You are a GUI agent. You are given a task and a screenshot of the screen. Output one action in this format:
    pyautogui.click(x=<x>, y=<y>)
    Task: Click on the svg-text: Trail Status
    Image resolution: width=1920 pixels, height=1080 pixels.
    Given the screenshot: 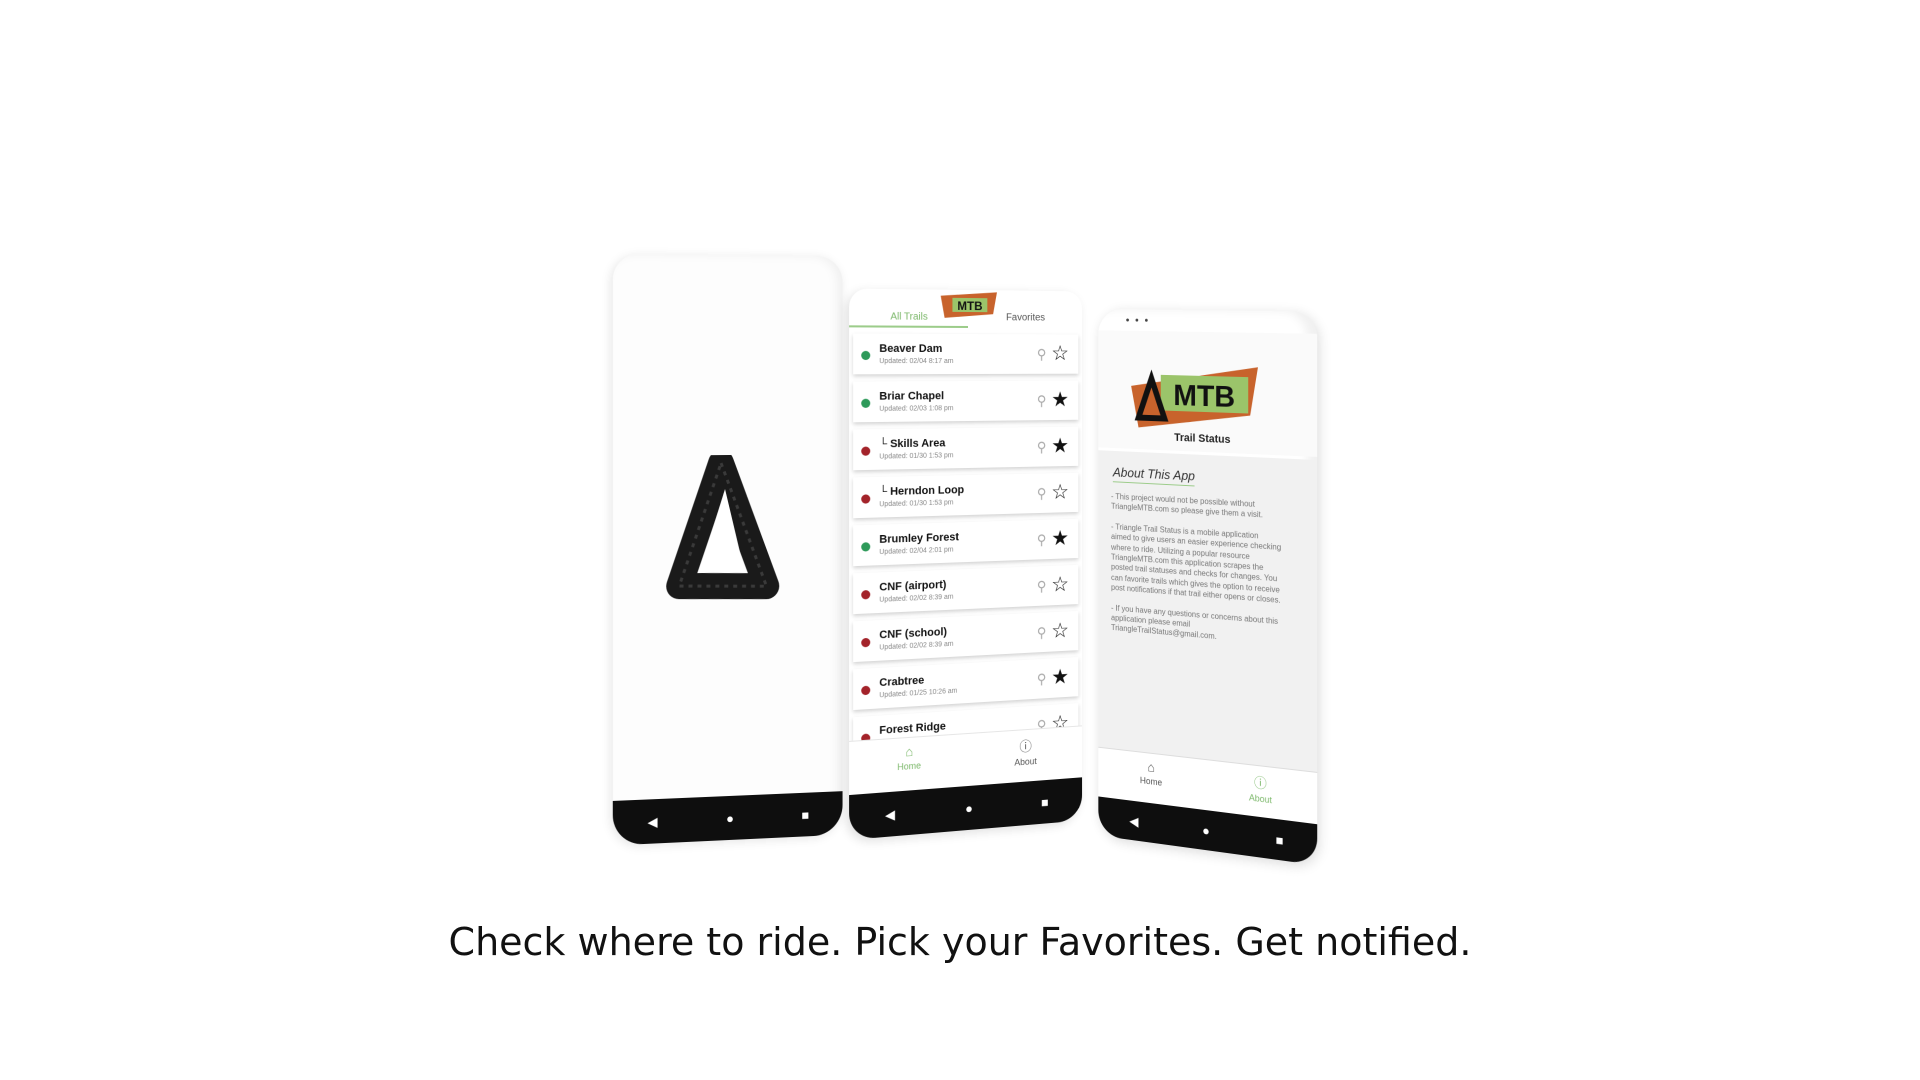 What is the action you would take?
    pyautogui.click(x=1202, y=438)
    